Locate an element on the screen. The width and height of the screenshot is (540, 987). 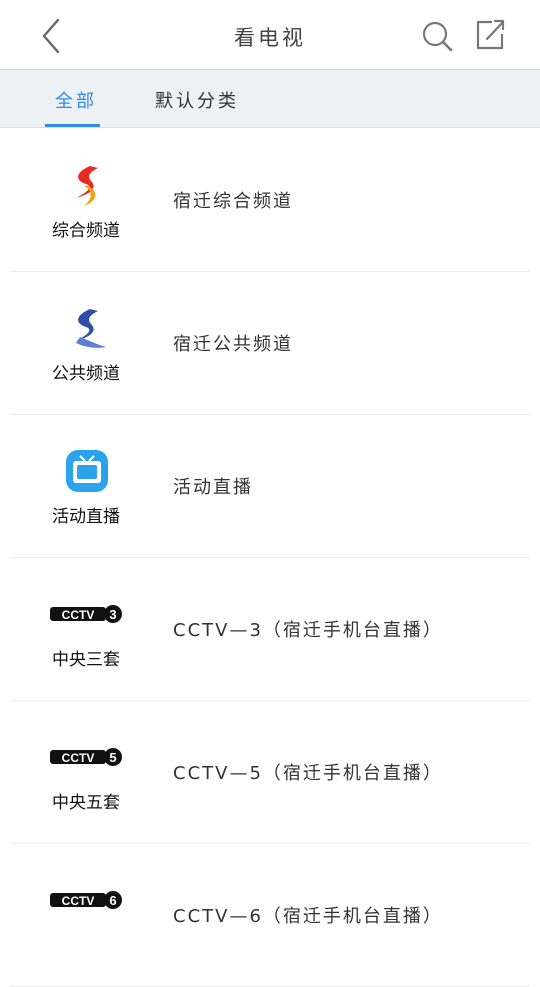
tab-default-category: 默认分类 is located at coordinates (197, 100).